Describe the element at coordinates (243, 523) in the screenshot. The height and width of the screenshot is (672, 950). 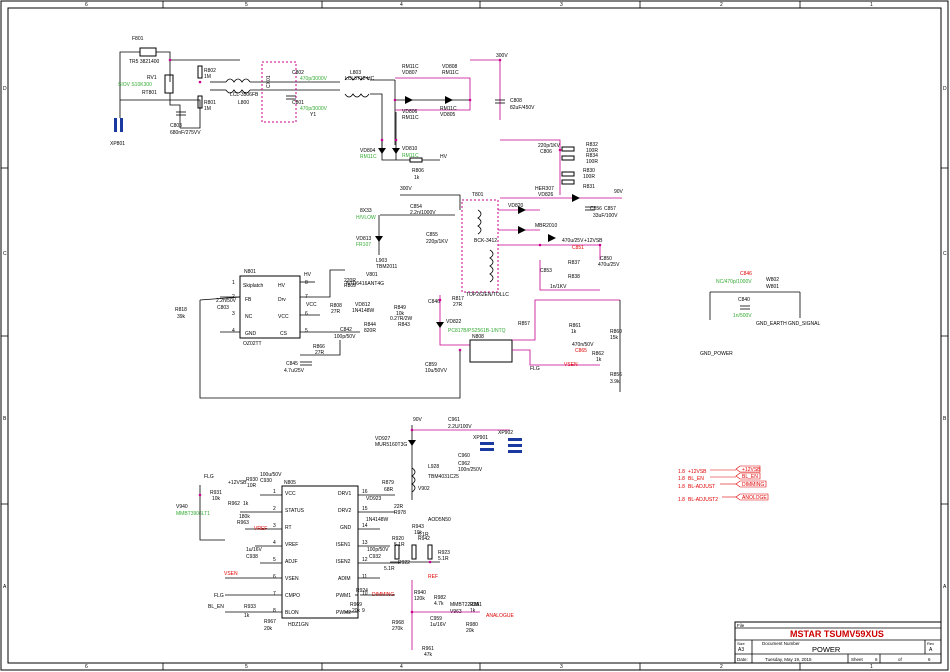
I see `r963-ref: R963` at that location.